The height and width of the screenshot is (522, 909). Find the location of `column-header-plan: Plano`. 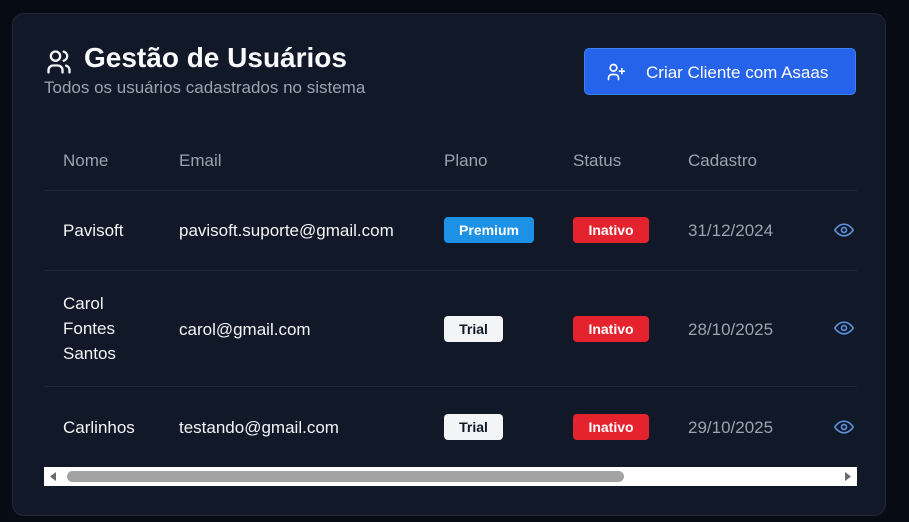

column-header-plan: Plano is located at coordinates (465, 161).